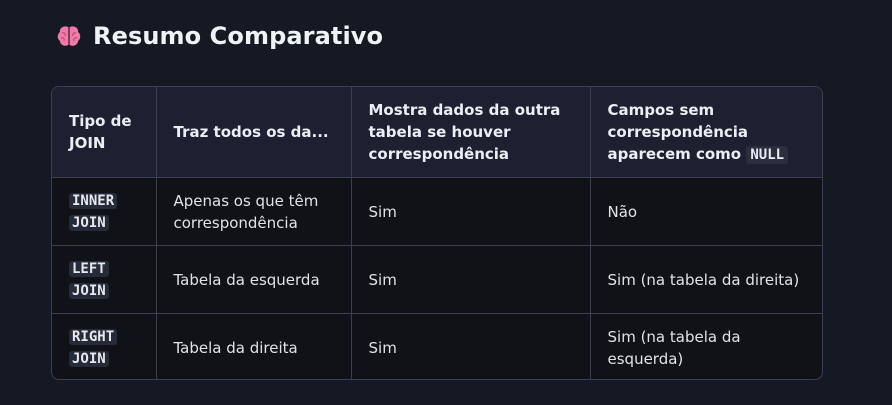 Image resolution: width=892 pixels, height=405 pixels. What do you see at coordinates (706, 211) in the screenshot?
I see `null-fields-cell: Não` at bounding box center [706, 211].